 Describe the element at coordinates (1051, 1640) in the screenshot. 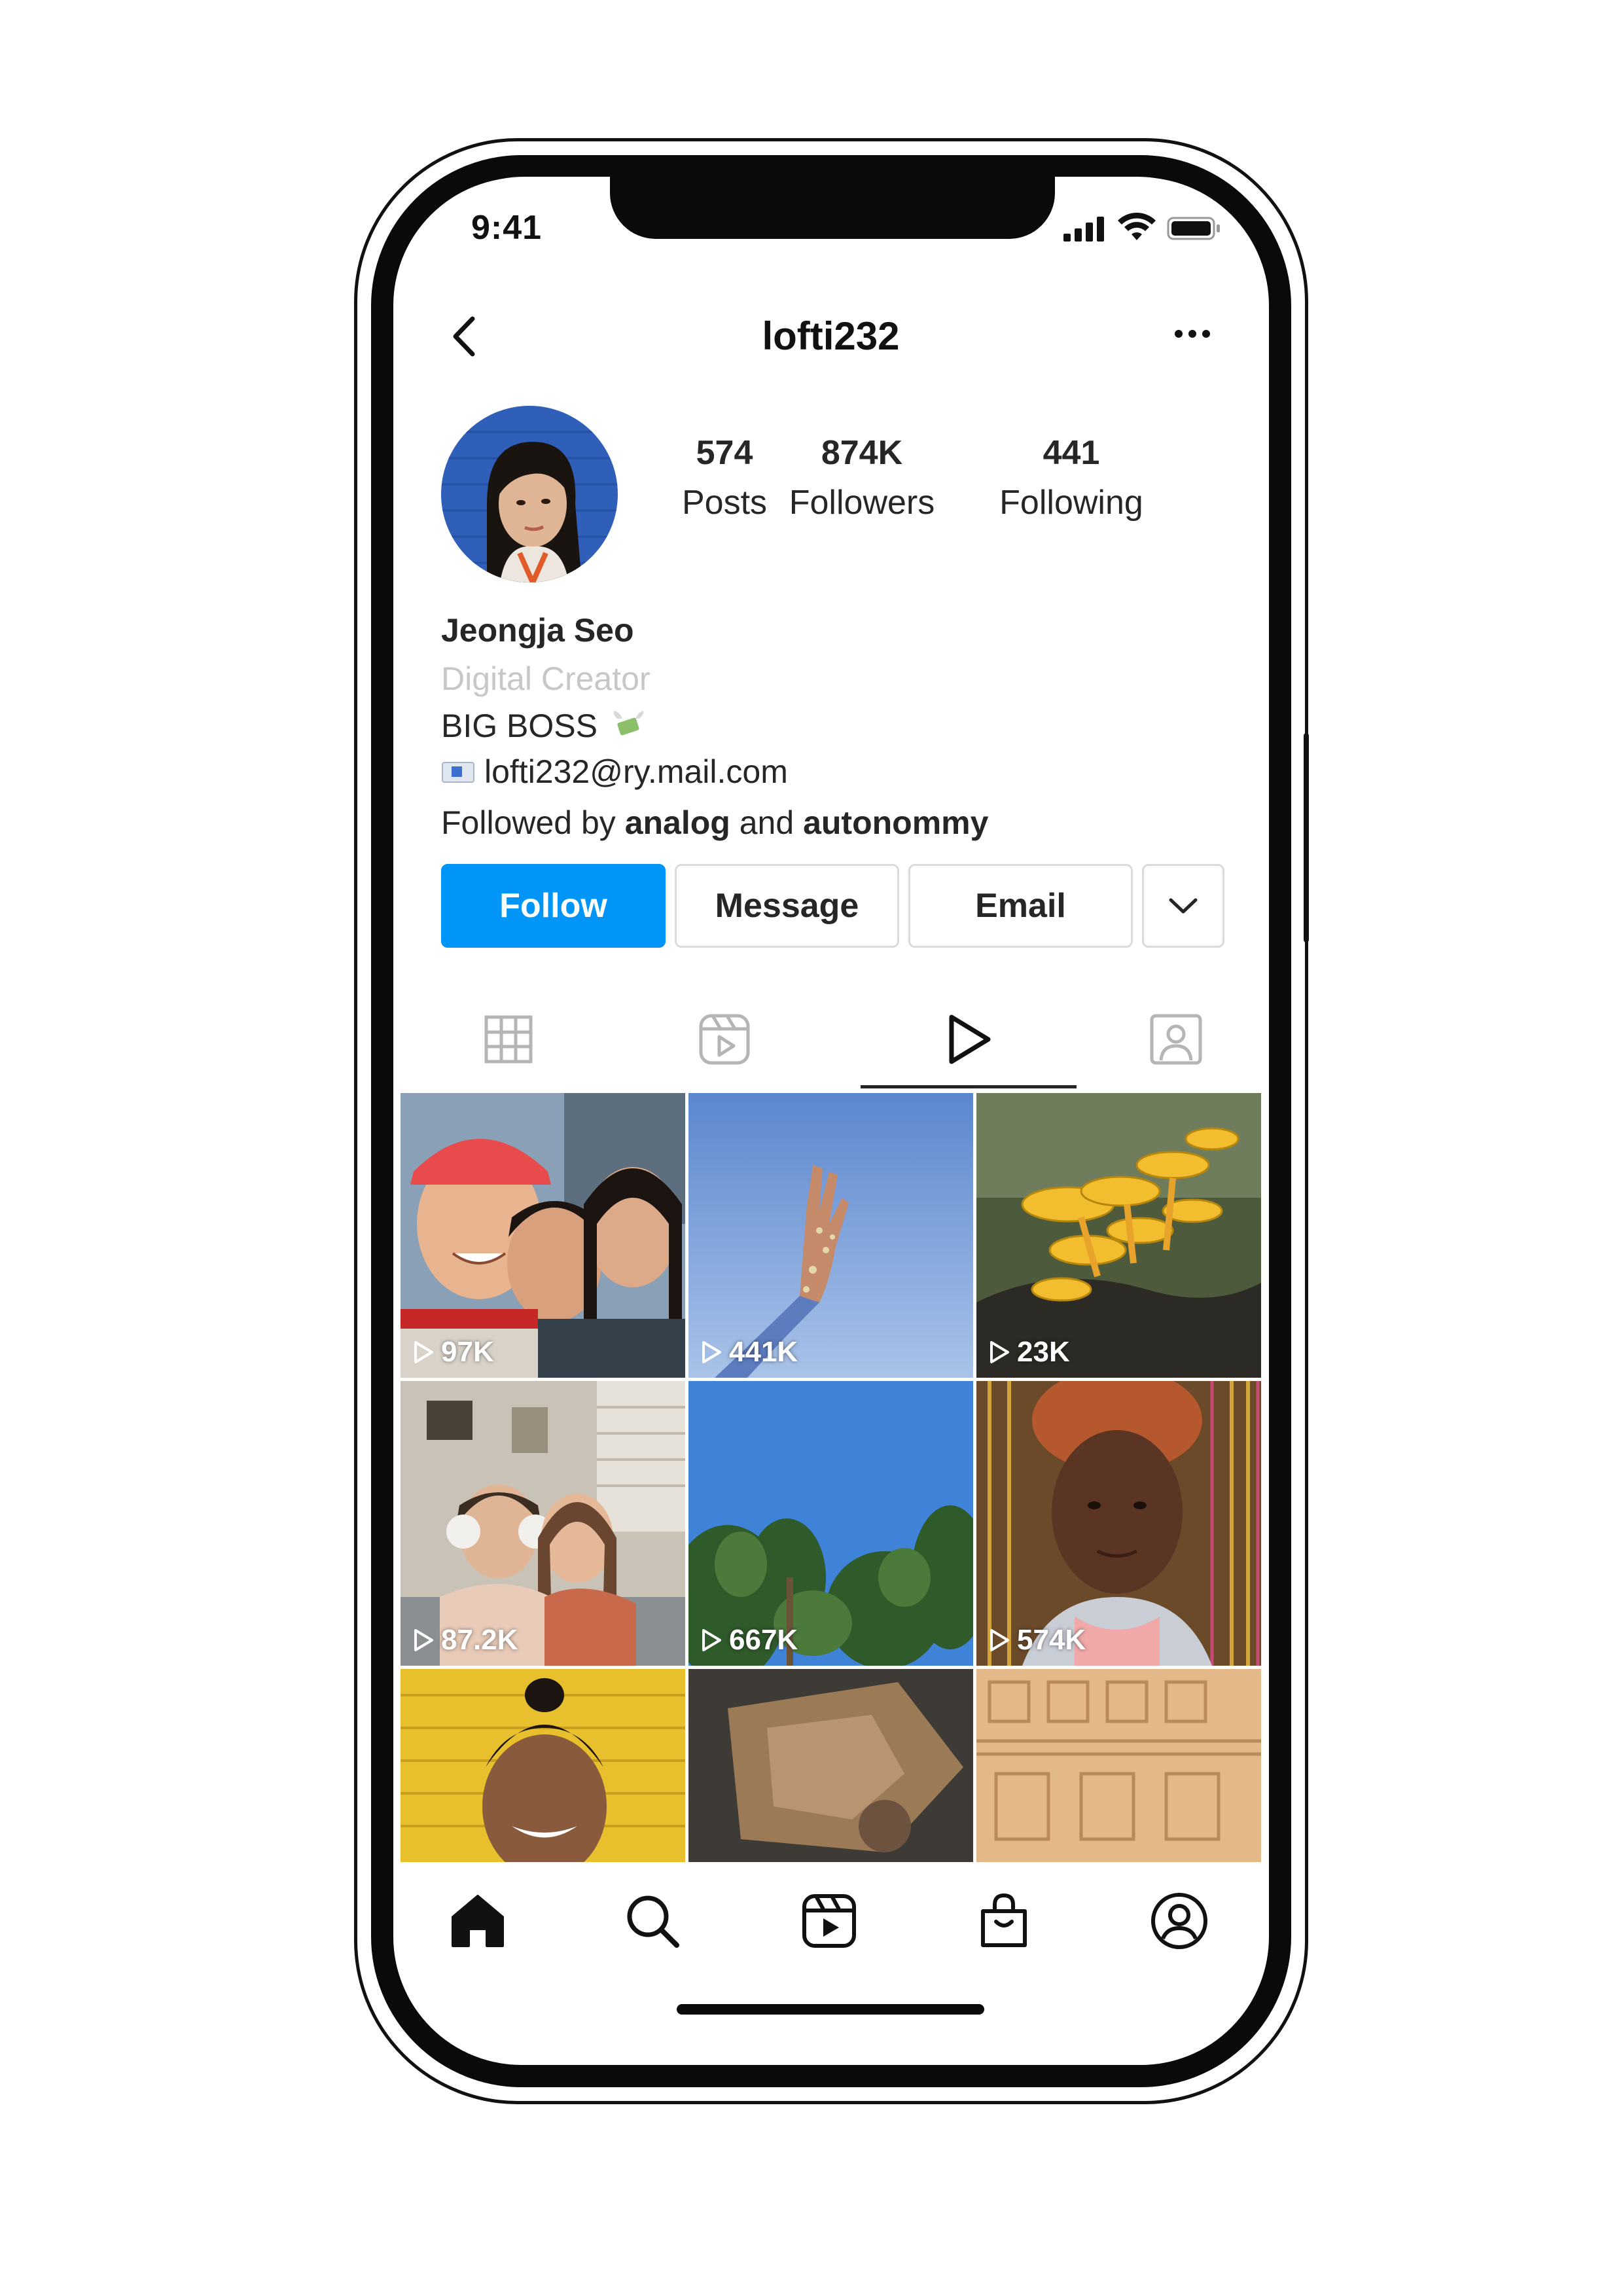

I see `view-count-text: 574K` at that location.